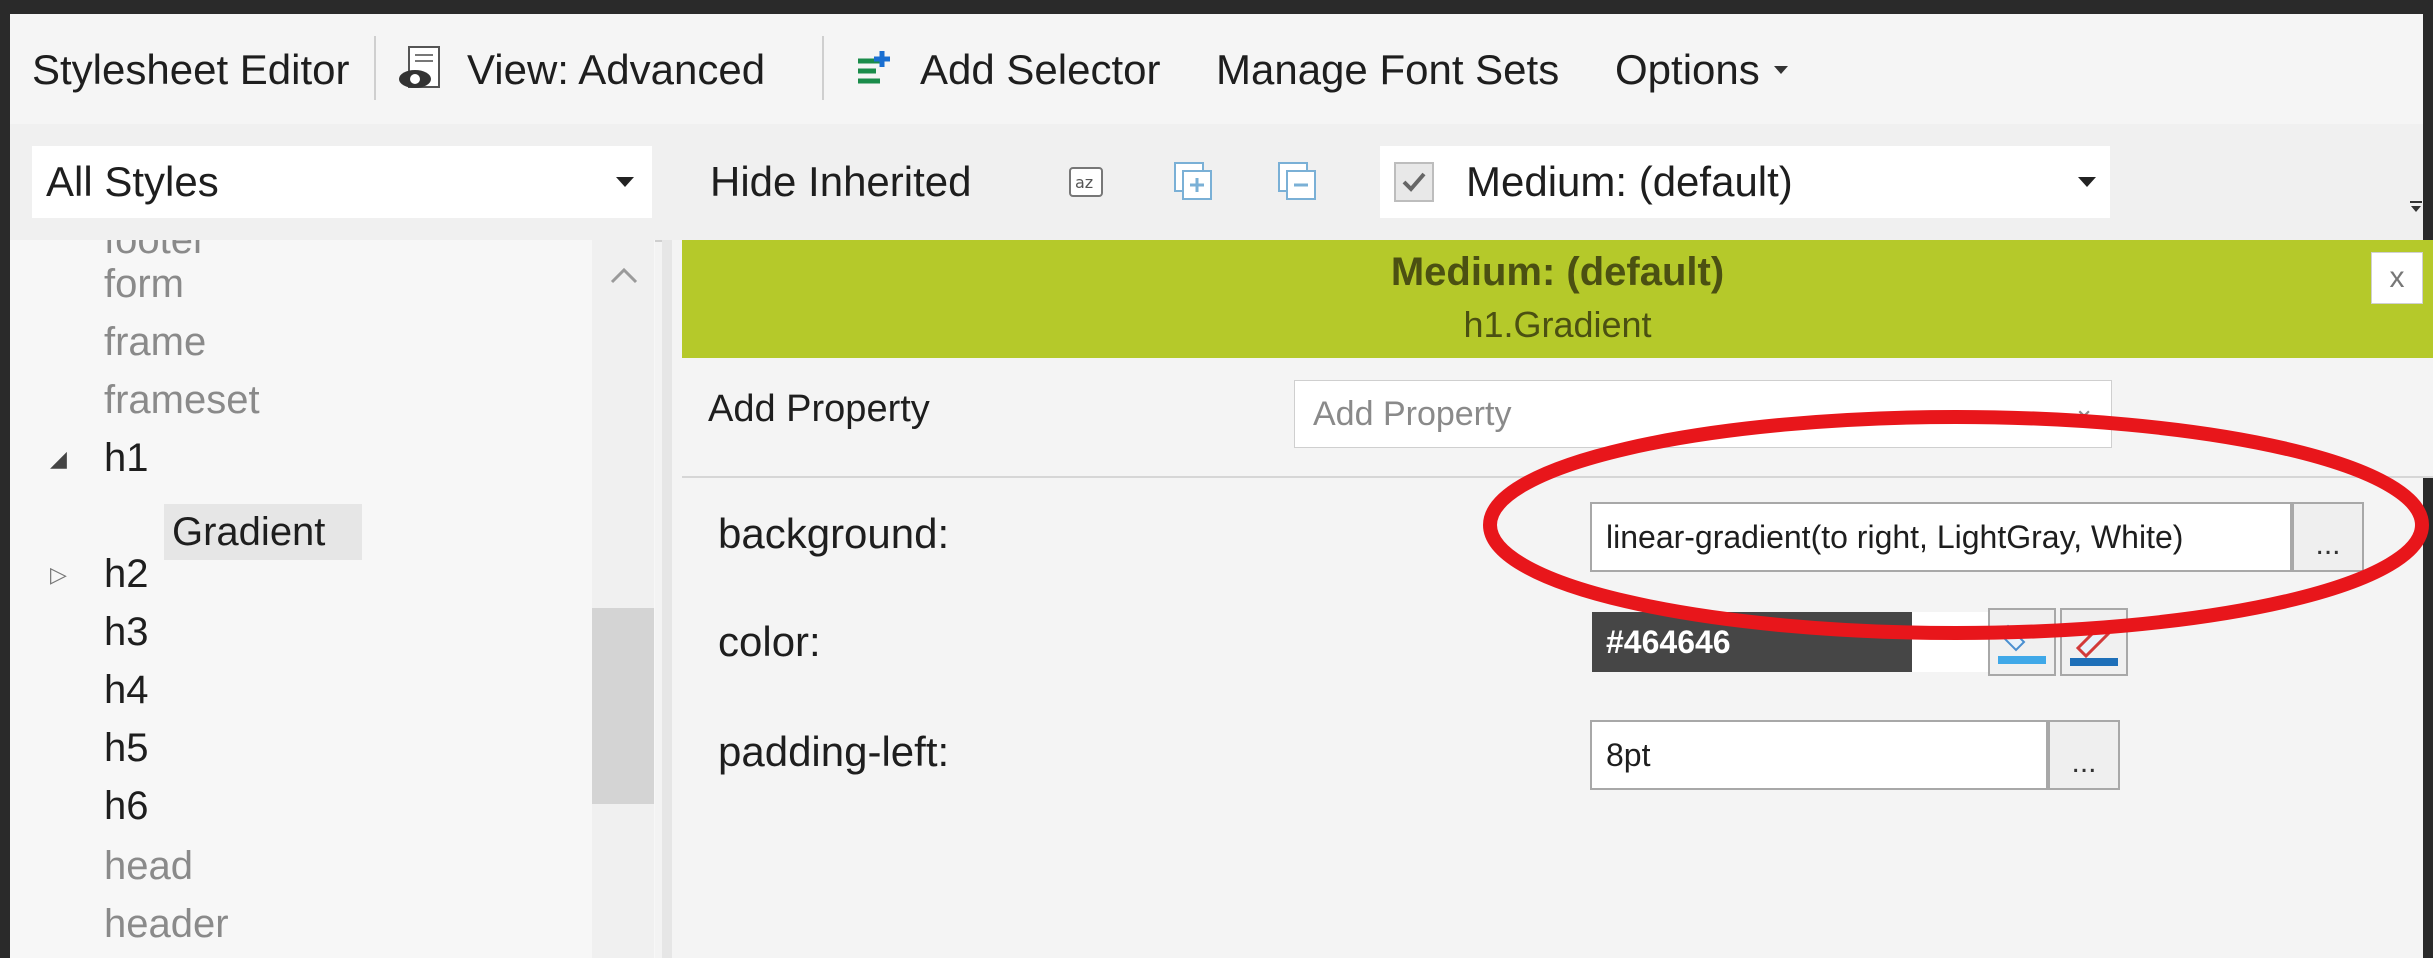  Describe the element at coordinates (1956, 525) in the screenshot. I see `annotation-ellipse` at that location.